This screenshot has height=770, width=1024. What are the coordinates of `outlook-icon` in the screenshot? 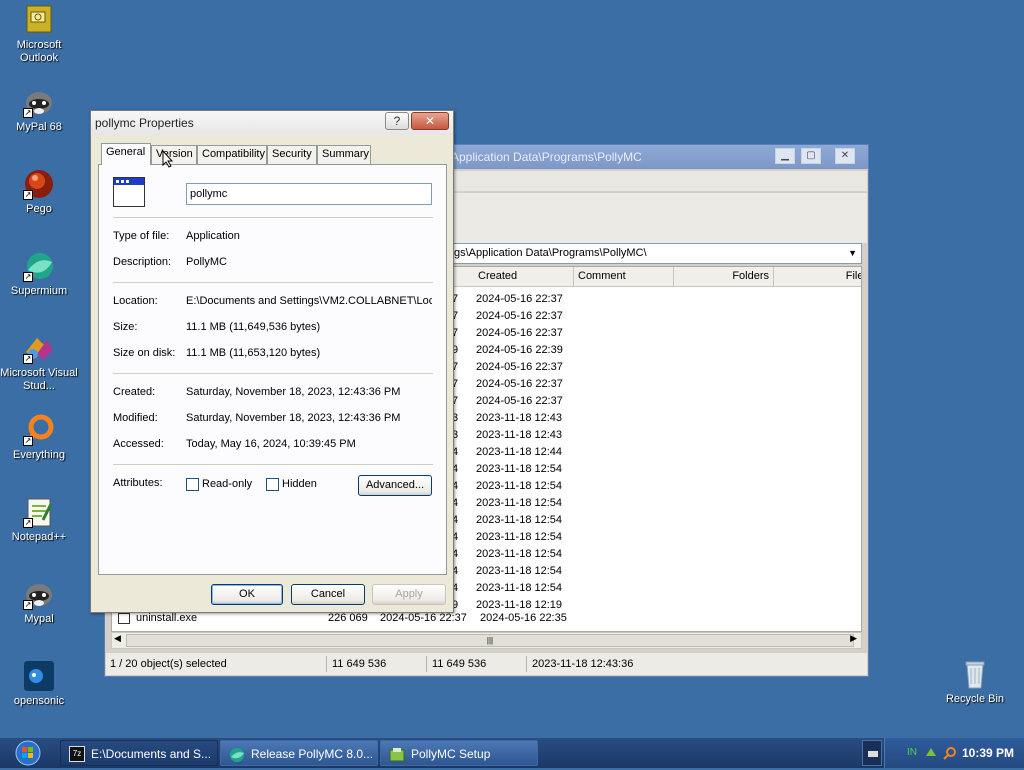 It's located at (39, 20).